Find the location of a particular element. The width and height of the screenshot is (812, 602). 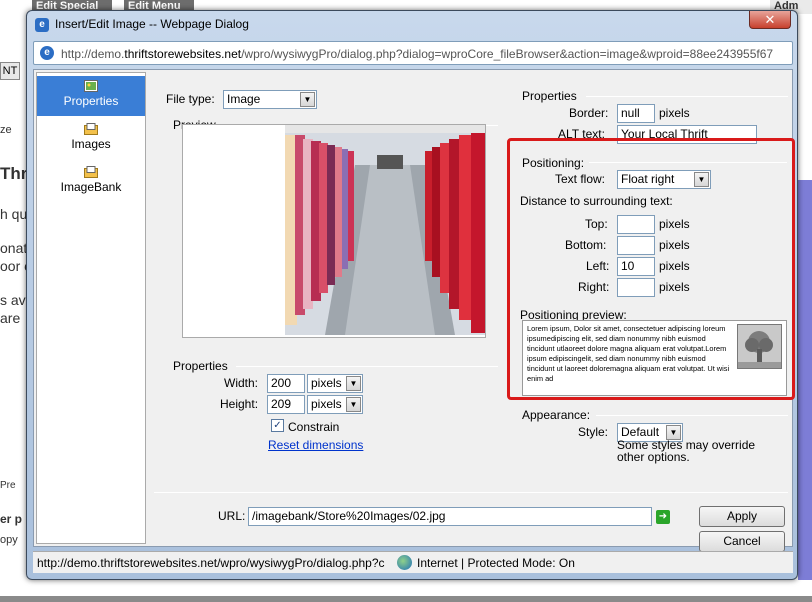

status-zone: Internet | Protected Mode: On is located at coordinates (496, 563).